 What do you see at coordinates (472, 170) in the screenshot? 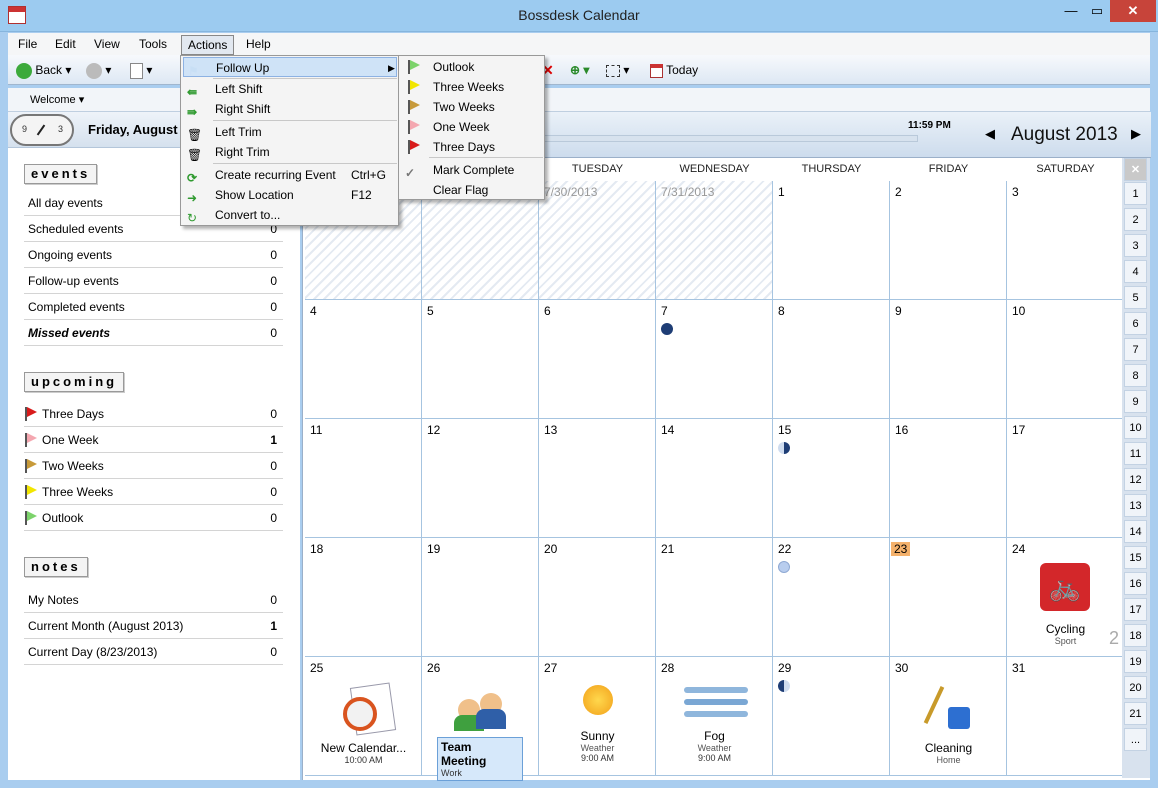
I see `followup-item-mark-complete: ✓ Mark Complete` at bounding box center [472, 170].